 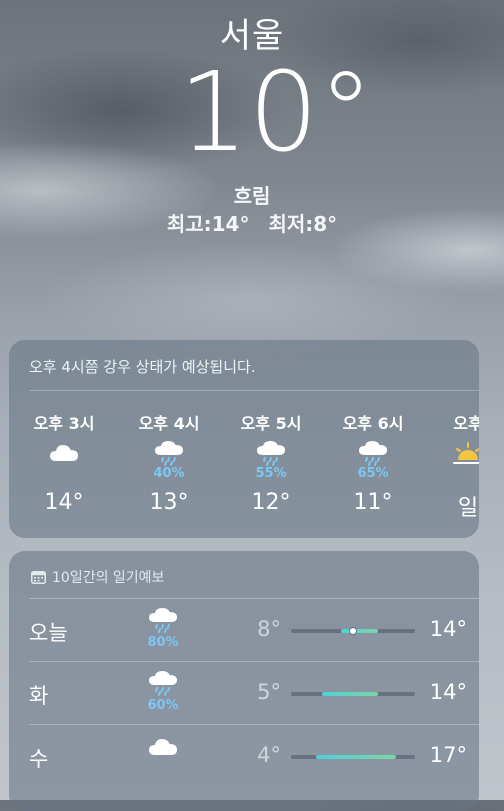 I want to click on current-temp-dot, so click(x=353, y=631).